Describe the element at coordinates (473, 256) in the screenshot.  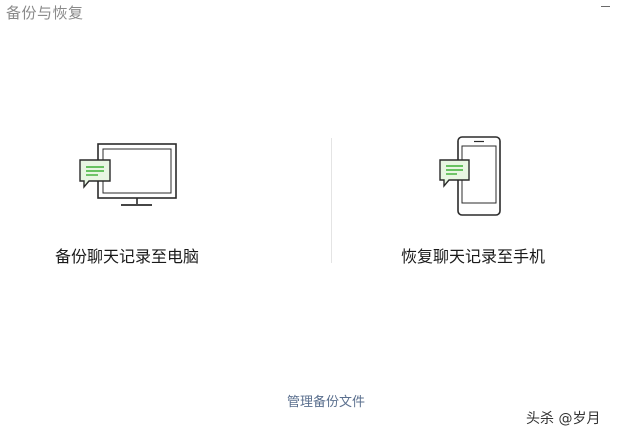
I see `restore-to-phone-label: 恢复聊天记录至手机` at that location.